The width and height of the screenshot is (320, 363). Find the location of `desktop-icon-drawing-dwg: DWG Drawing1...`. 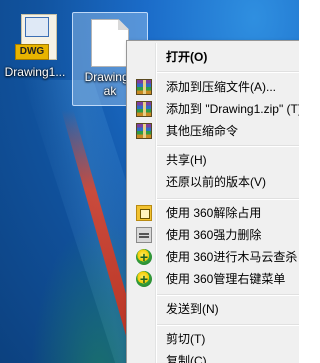

desktop-icon-drawing-dwg: DWG Drawing1... is located at coordinates (35, 46).